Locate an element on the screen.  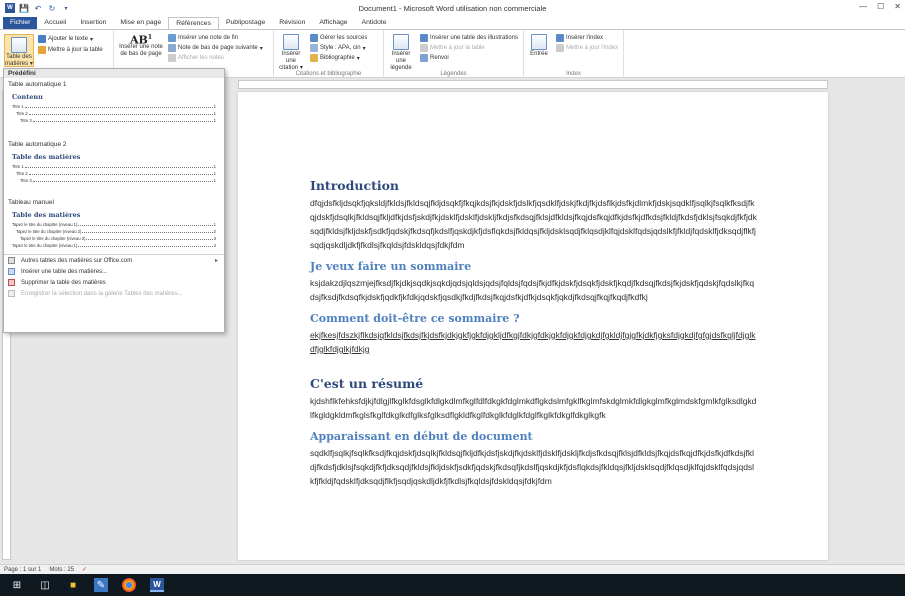
citation-style-label: Style : APA, cin is located at coordinates (340, 48).